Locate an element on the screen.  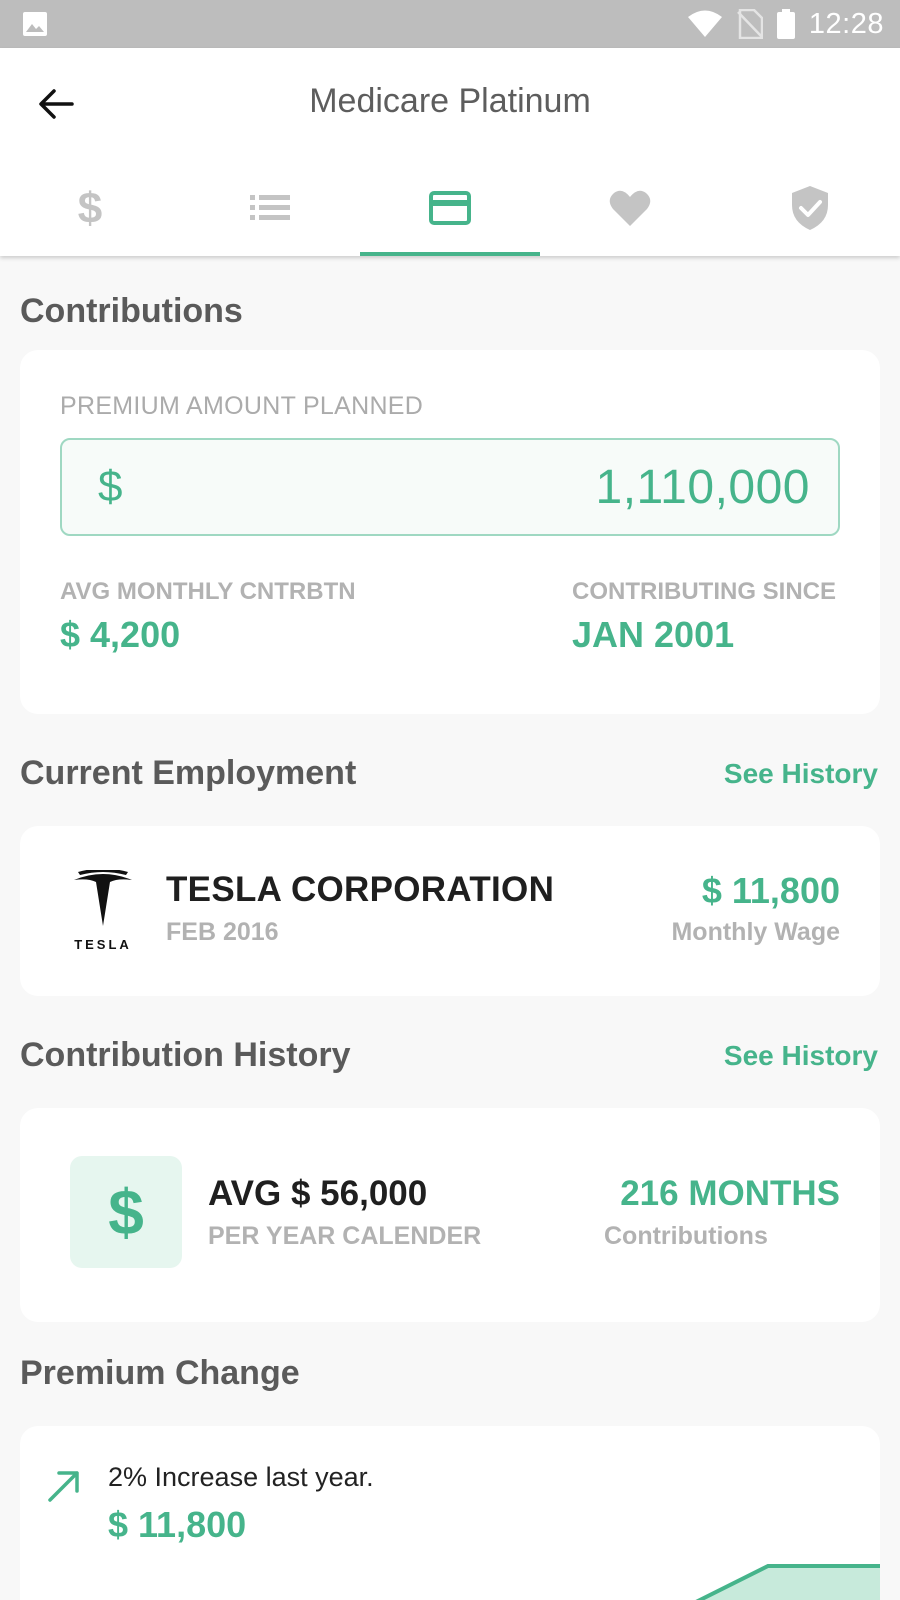
status-time: 12:28 is located at coordinates (846, 23).